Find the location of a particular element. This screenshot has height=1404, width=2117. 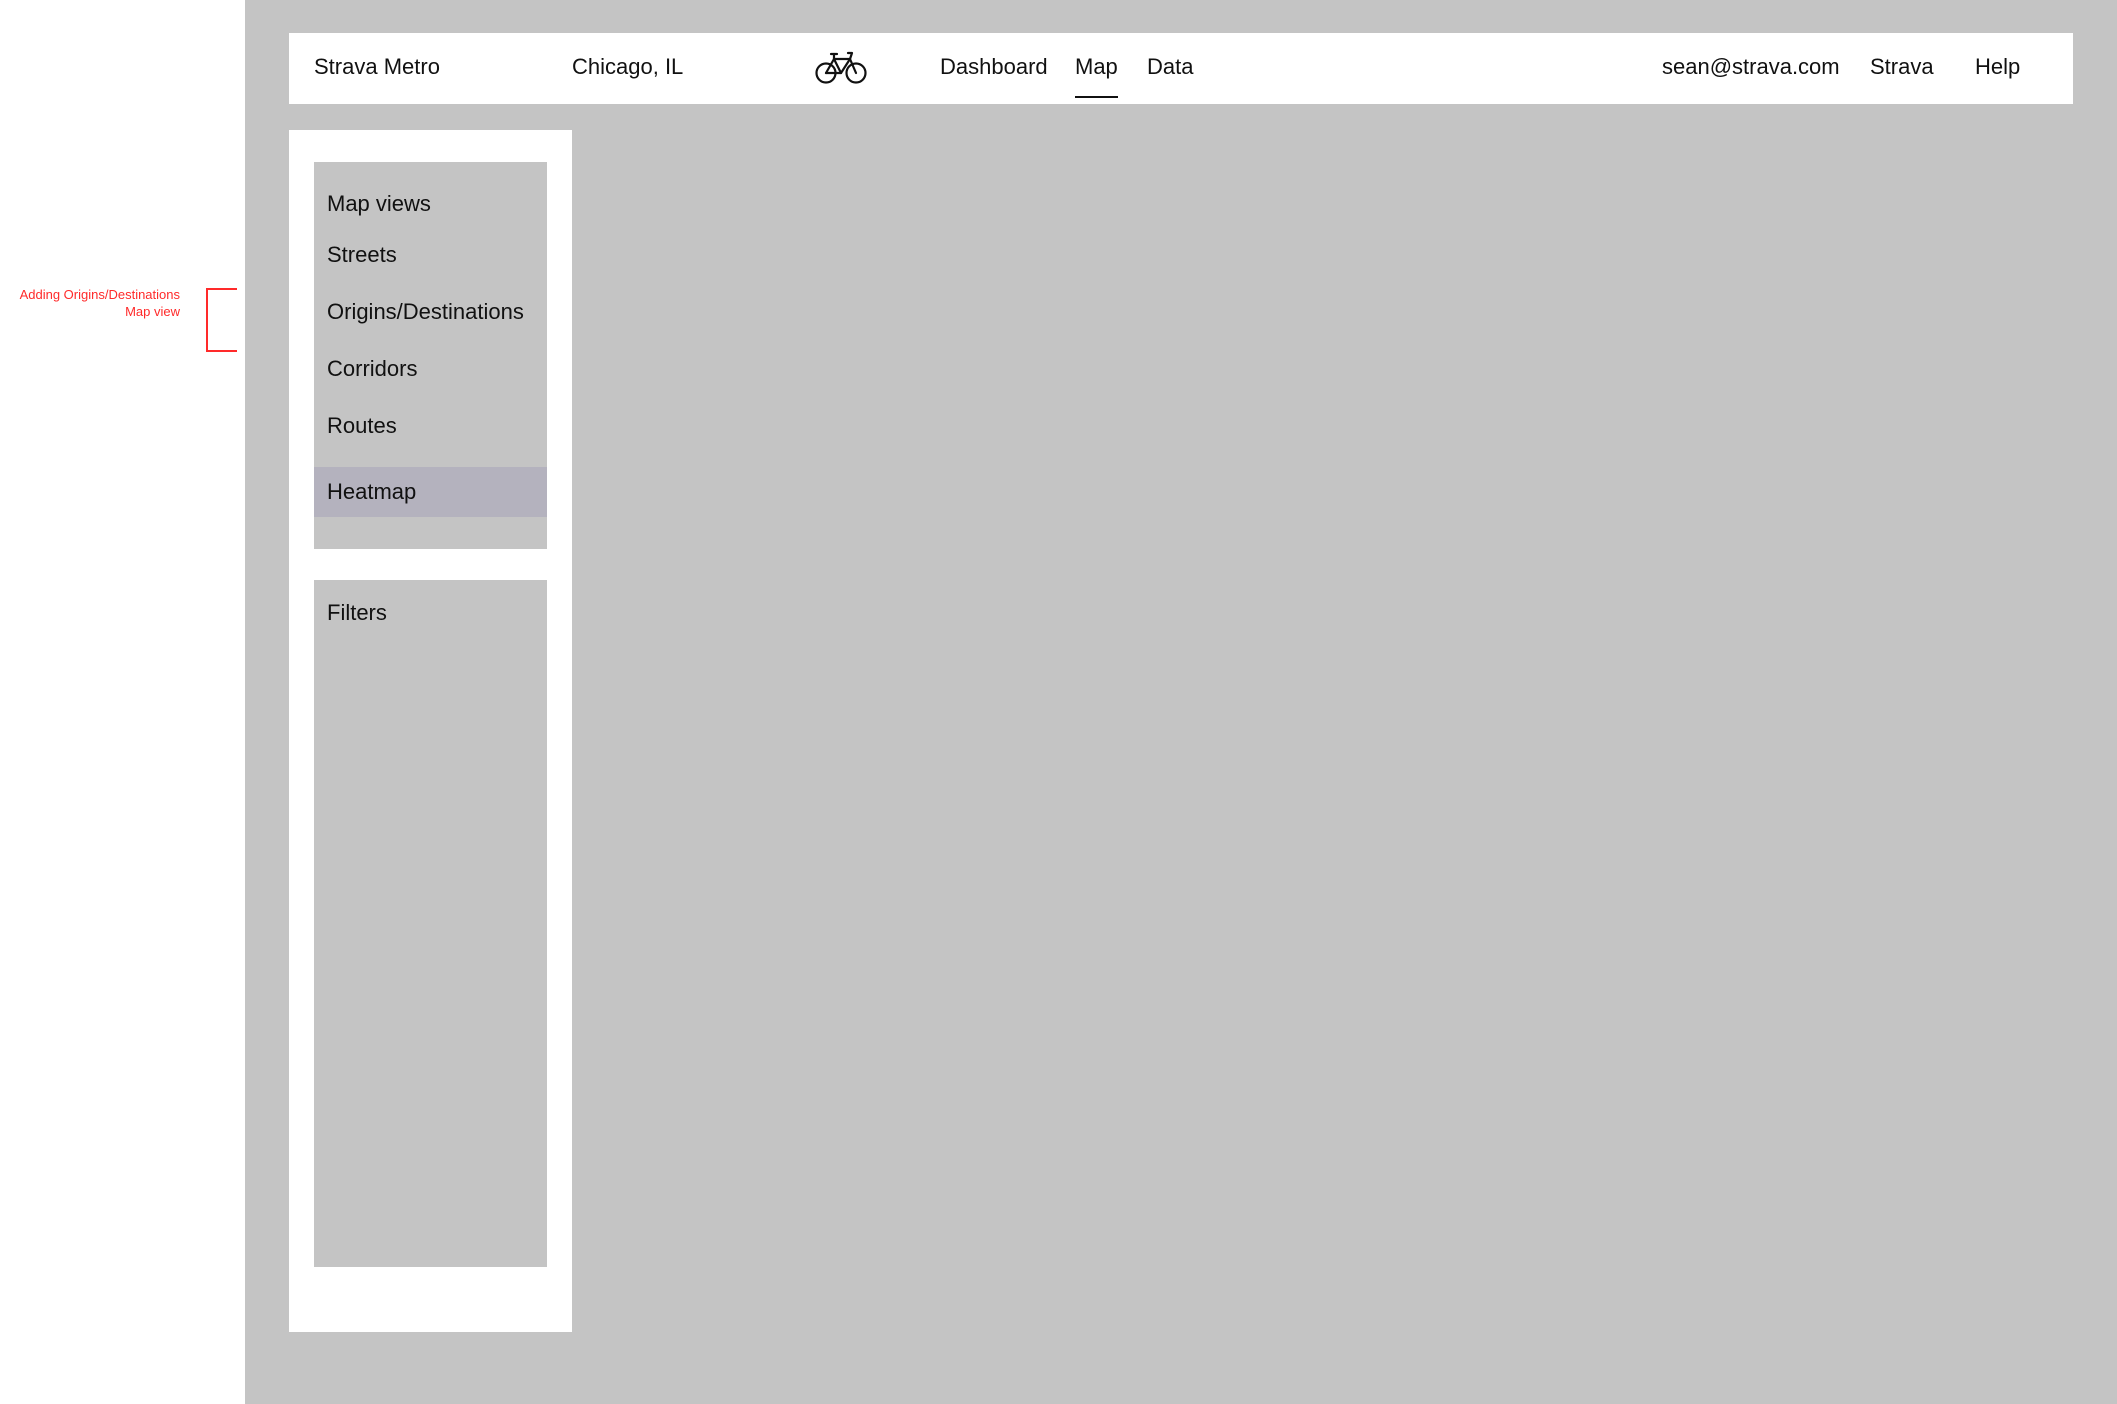

map-view-routes: Routes is located at coordinates (430, 426).